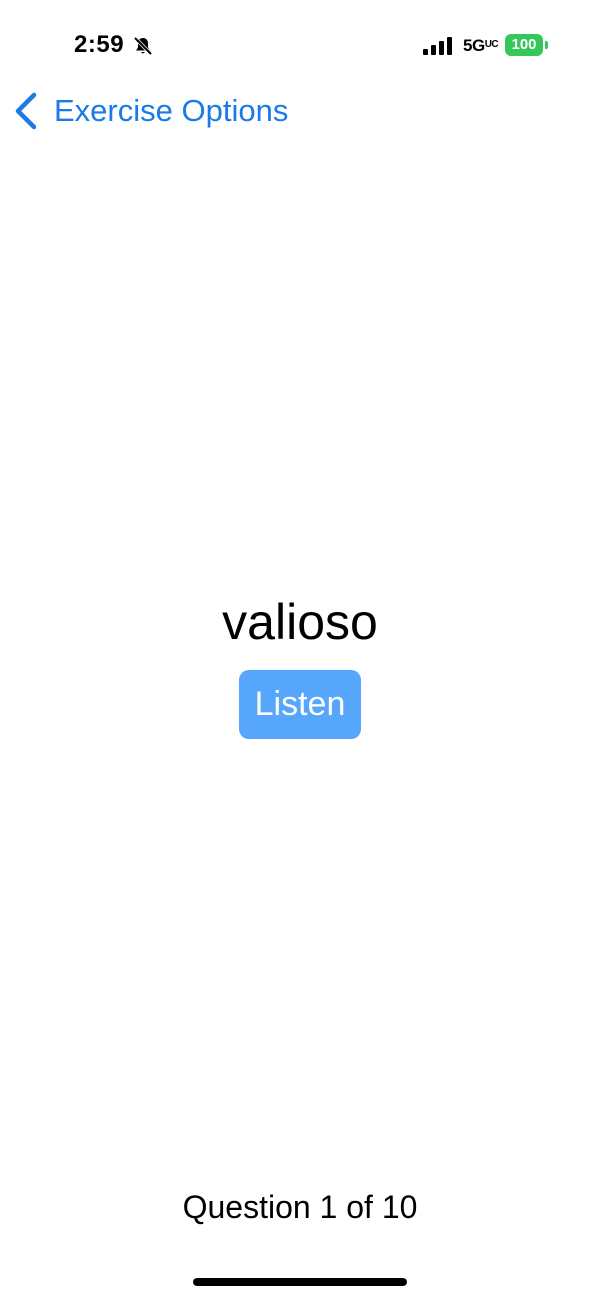 Image resolution: width=600 pixels, height=1300 pixels. I want to click on back-button-label: Exercise Options, so click(171, 110).